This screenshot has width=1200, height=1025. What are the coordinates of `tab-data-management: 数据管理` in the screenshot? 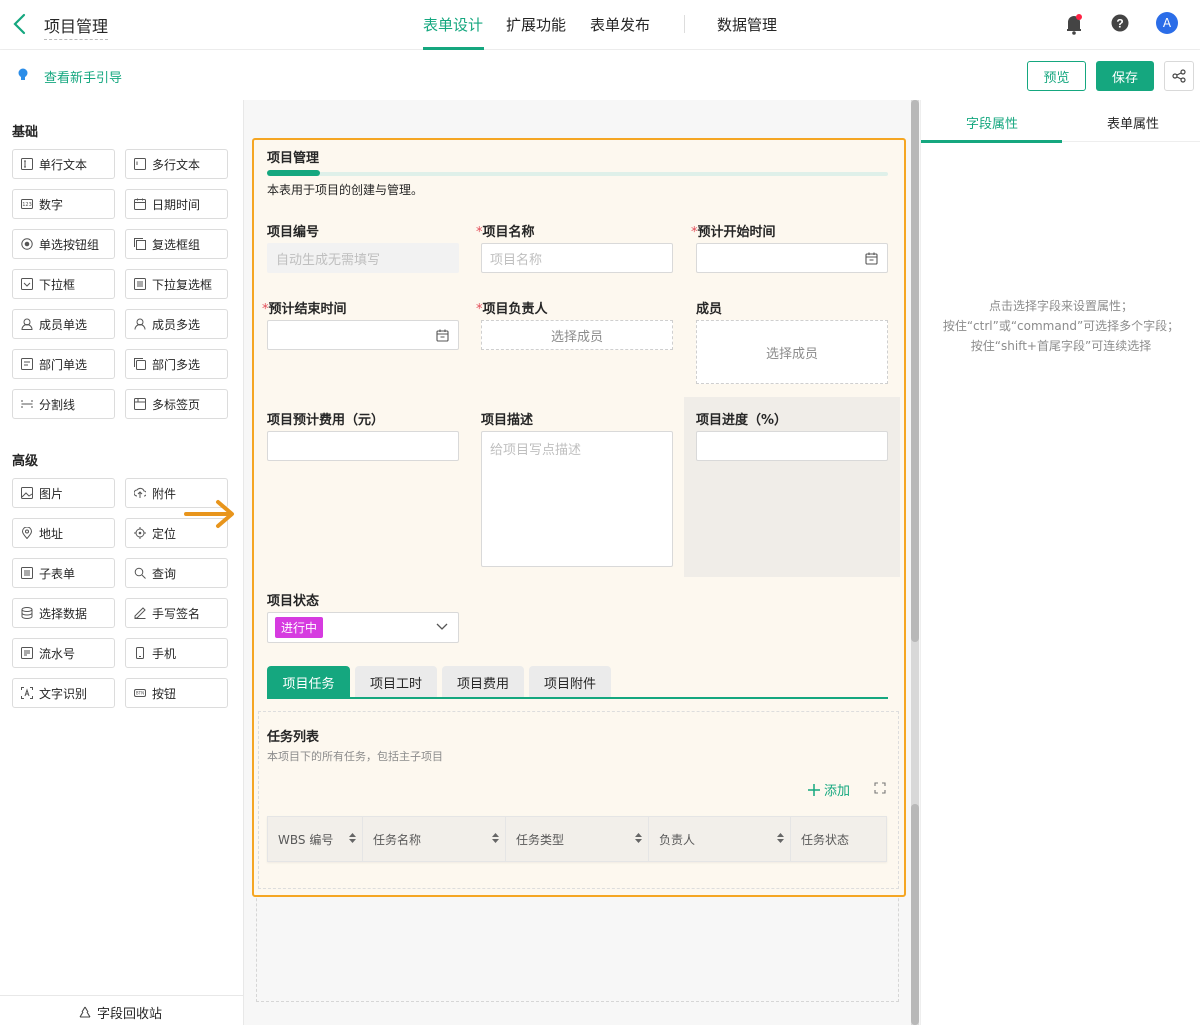 It's located at (747, 24).